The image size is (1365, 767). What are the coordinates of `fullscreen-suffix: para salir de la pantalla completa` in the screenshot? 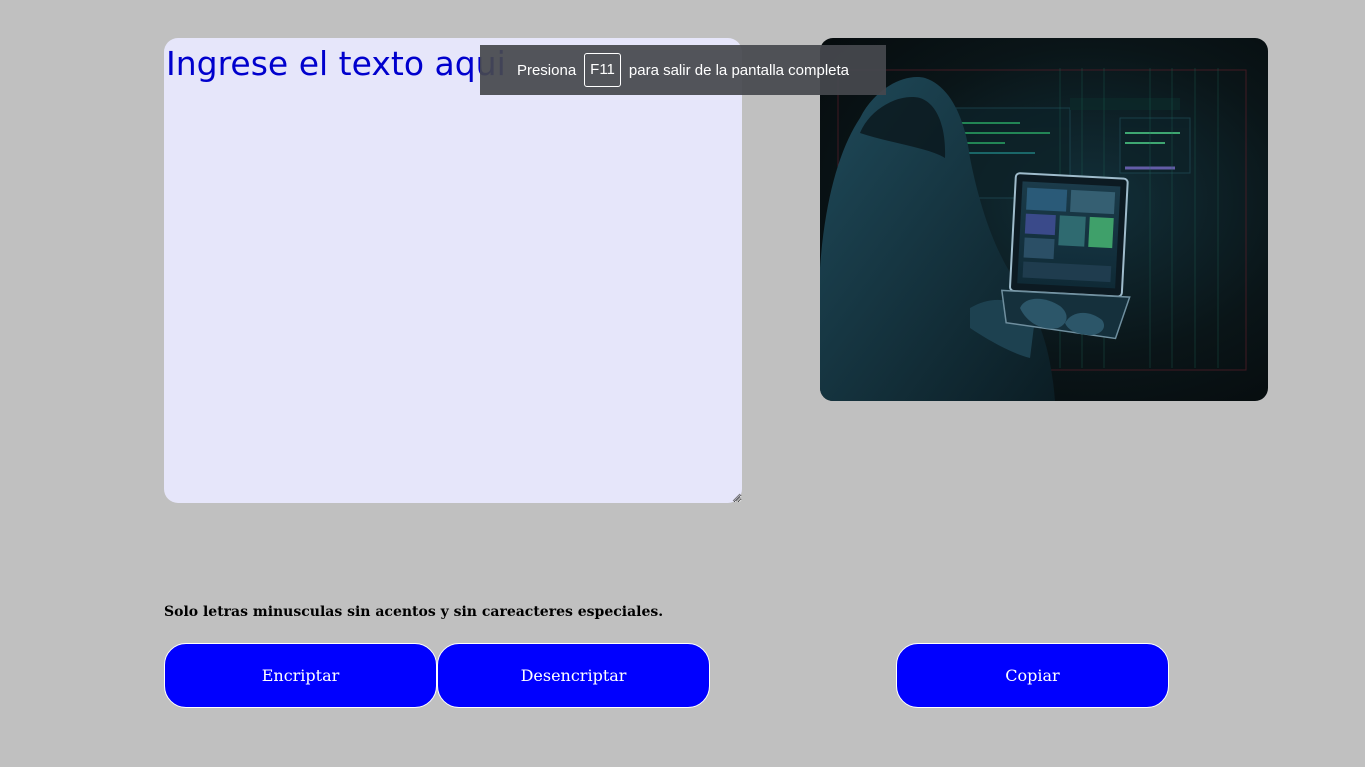 It's located at (739, 70).